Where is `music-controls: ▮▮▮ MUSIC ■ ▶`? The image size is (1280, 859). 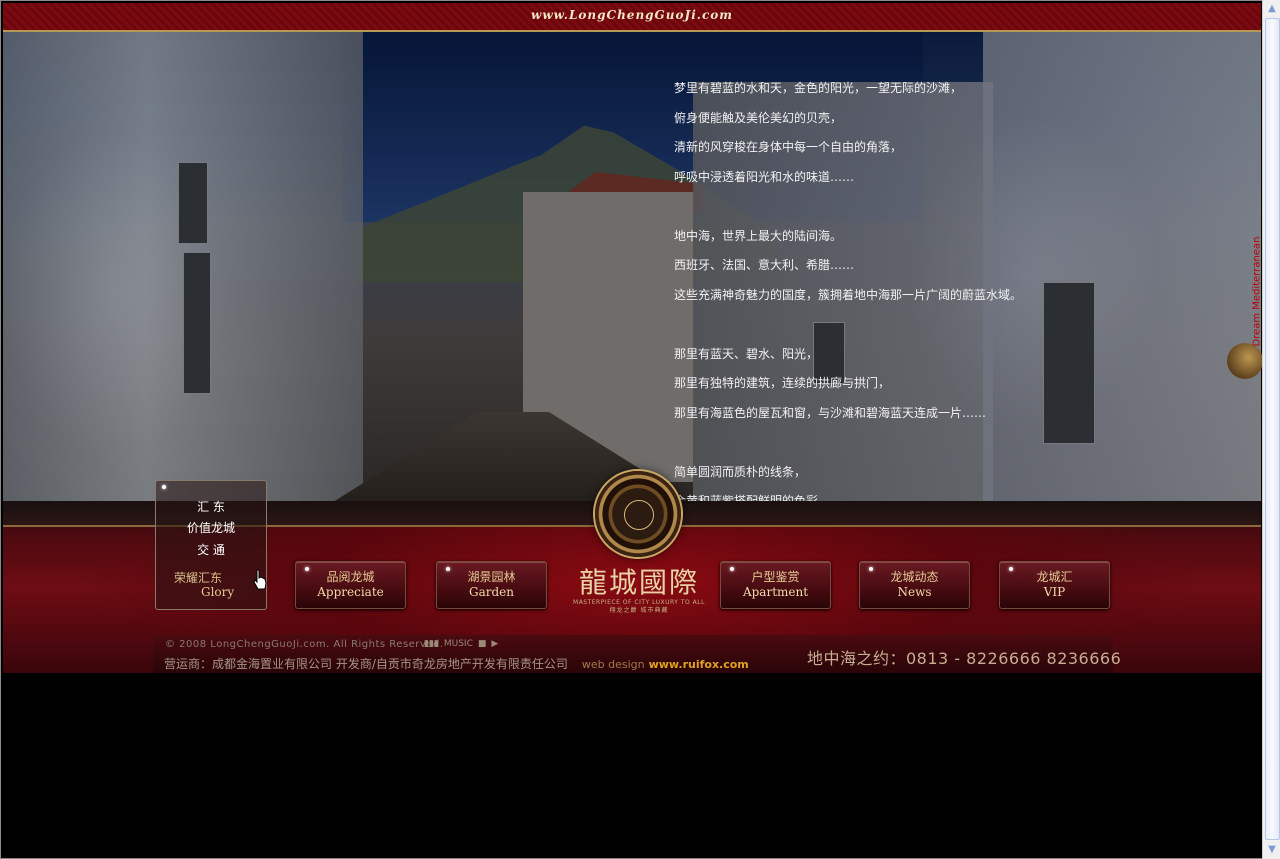
music-controls: ▮▮▮ MUSIC ■ ▶ is located at coordinates (463, 644).